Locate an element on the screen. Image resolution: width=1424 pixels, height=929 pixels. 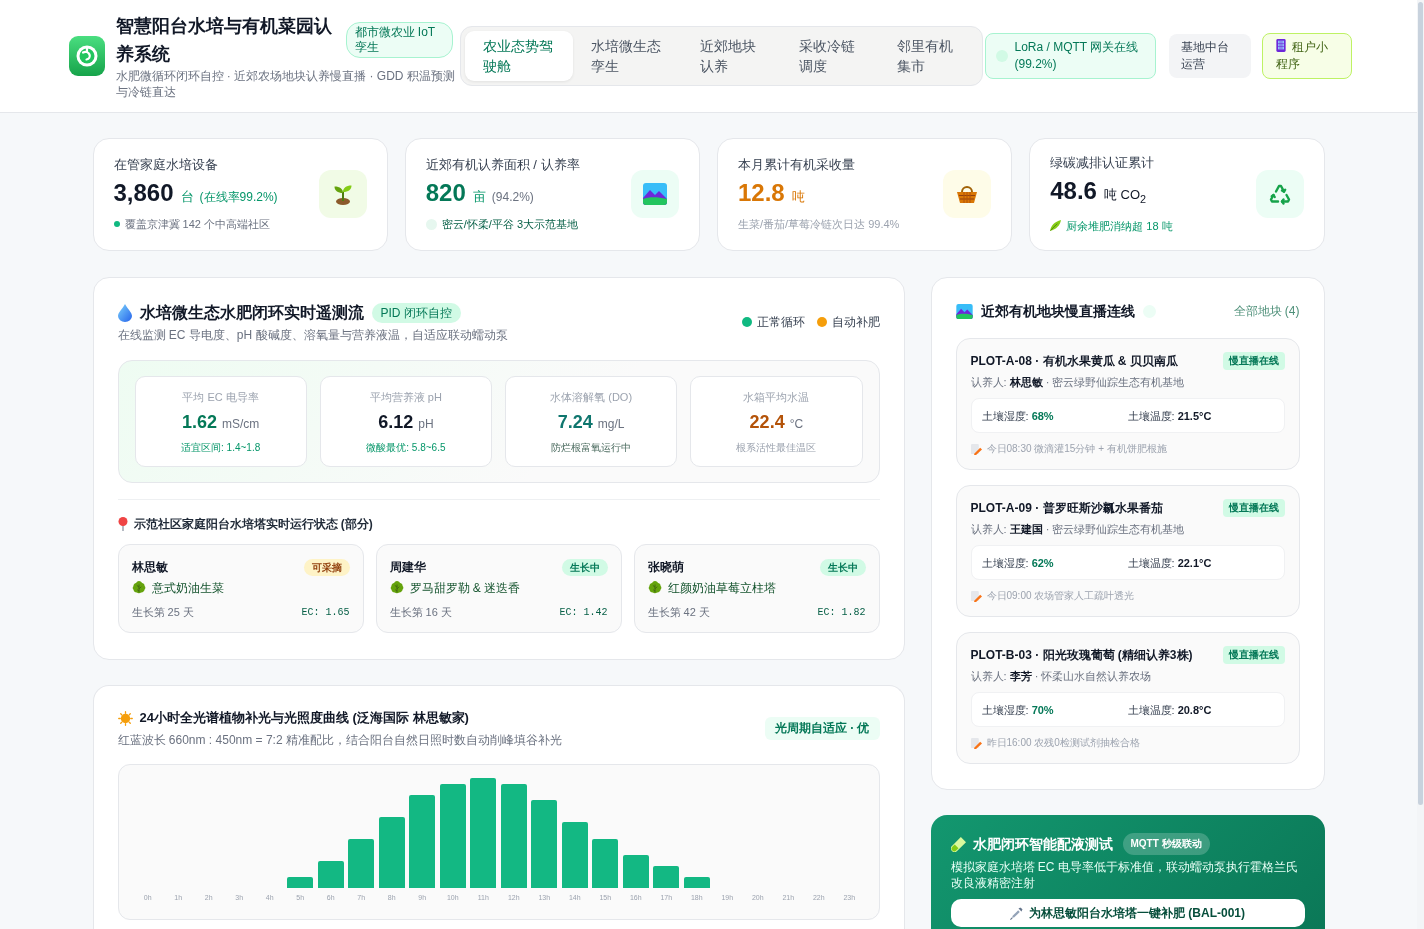
log-entry: 今日08:30 微滴灌15分钟 + 有机饼肥根施 is located at coordinates (1076, 449).